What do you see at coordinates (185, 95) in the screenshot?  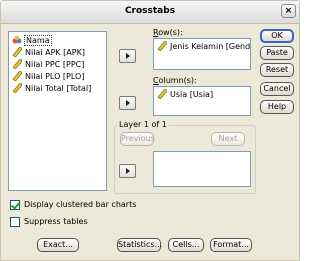 I see `list-item: Usia [Usia]` at bounding box center [185, 95].